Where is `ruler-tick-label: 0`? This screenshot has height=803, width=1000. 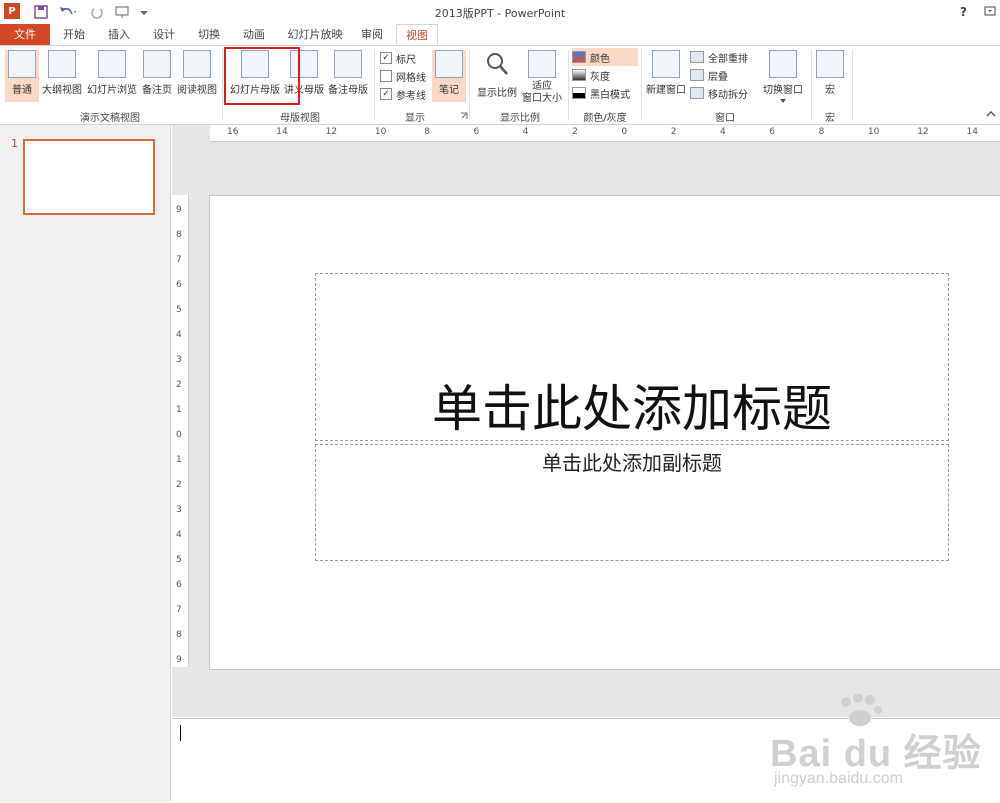 ruler-tick-label: 0 is located at coordinates (624, 132).